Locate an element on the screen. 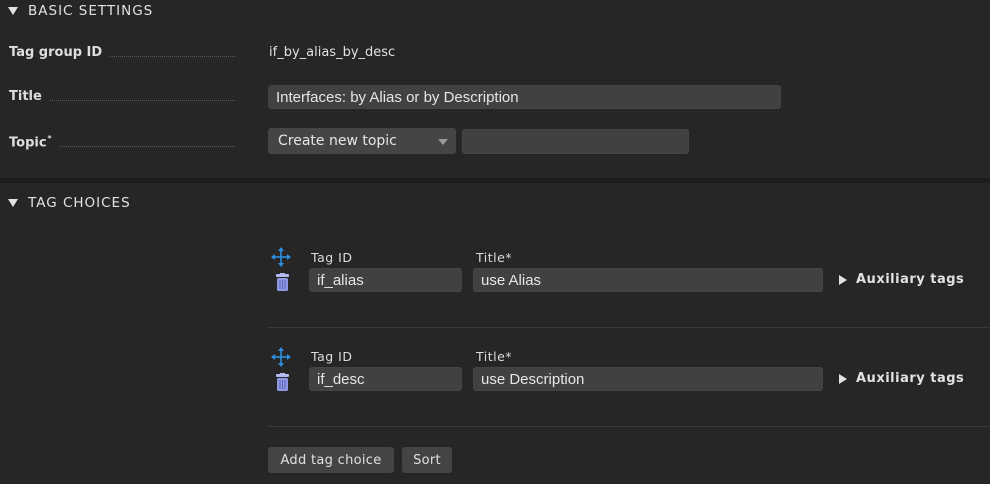 This screenshot has width=990, height=484. add-tag-choice-button: Add tag choice is located at coordinates (331, 460).